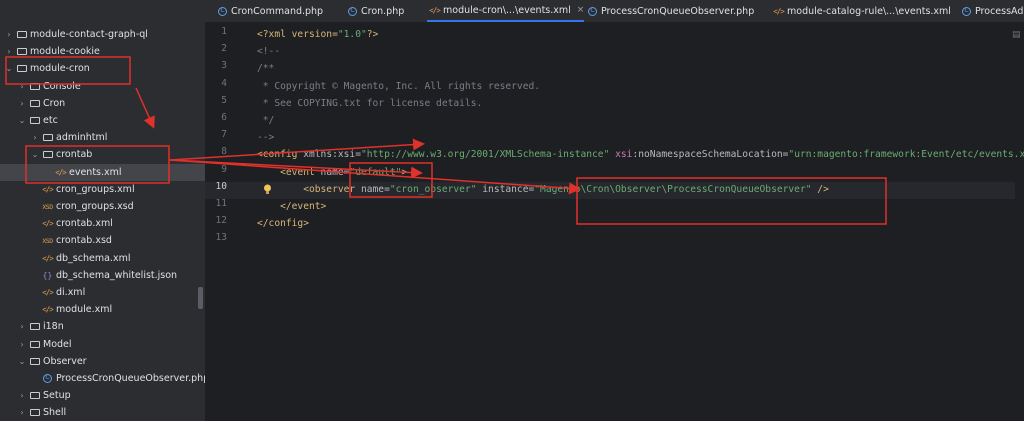  What do you see at coordinates (352, 34) in the screenshot?
I see `code-token: "1.0"` at bounding box center [352, 34].